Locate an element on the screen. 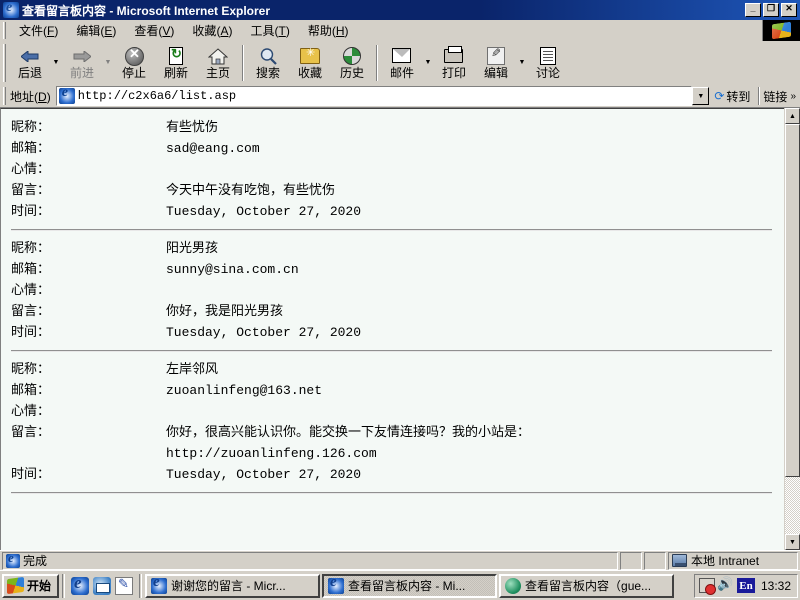 The image size is (800, 600). browser-toolbar: 后退 ▼ 前进 ▼ 停止 刷新 主页 is located at coordinates (400, 63).